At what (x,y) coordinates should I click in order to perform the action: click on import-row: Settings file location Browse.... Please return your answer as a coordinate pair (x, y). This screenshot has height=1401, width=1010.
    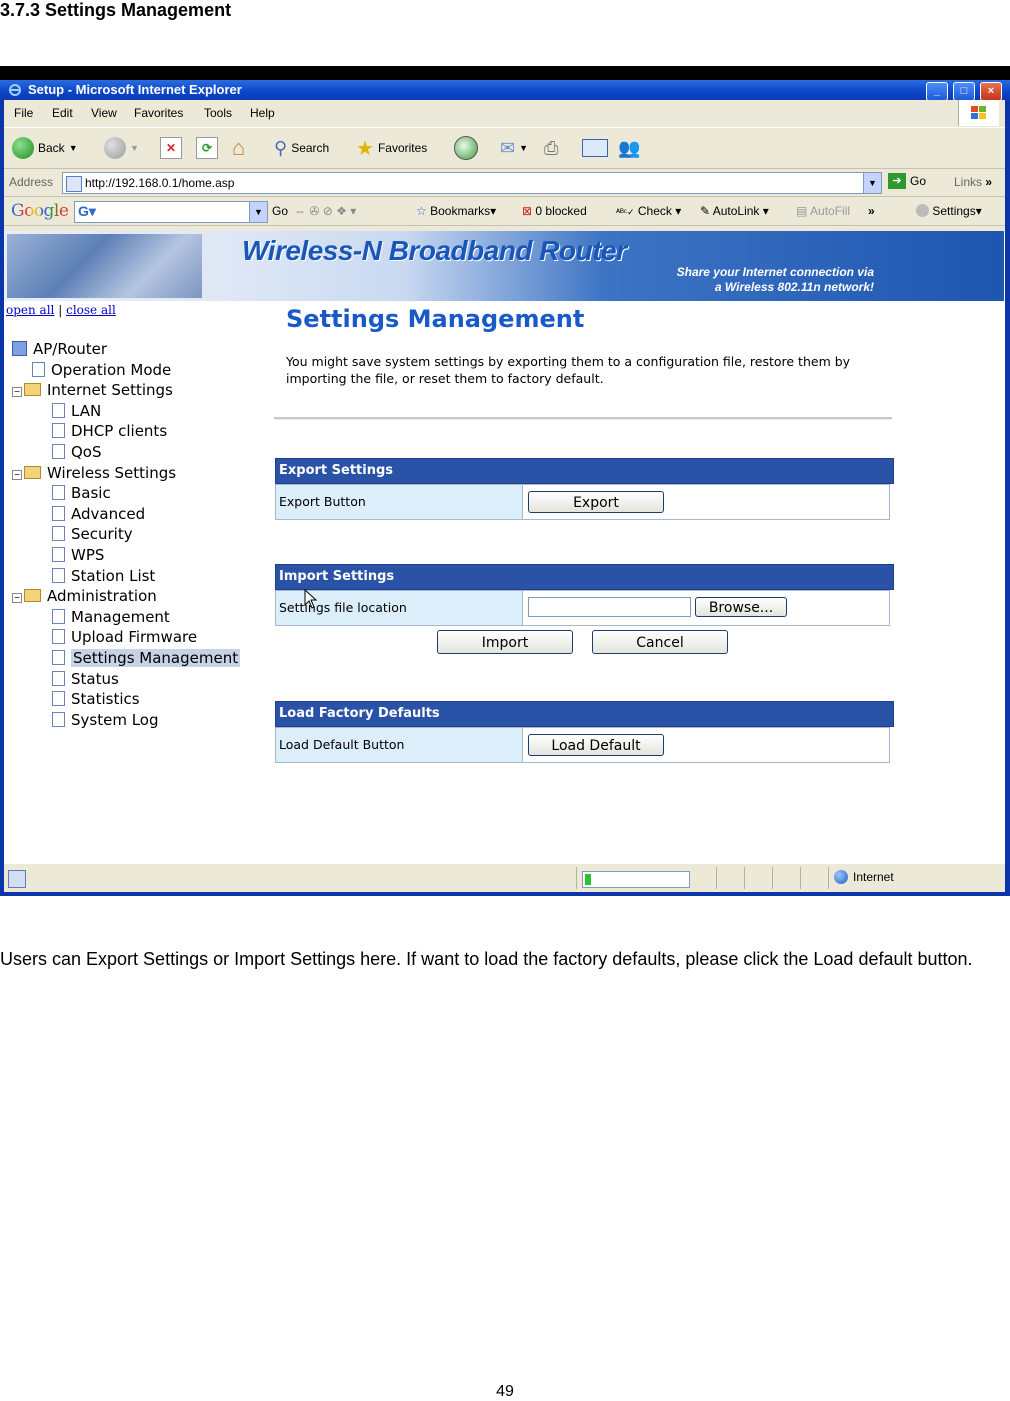
    Looking at the image, I should click on (583, 608).